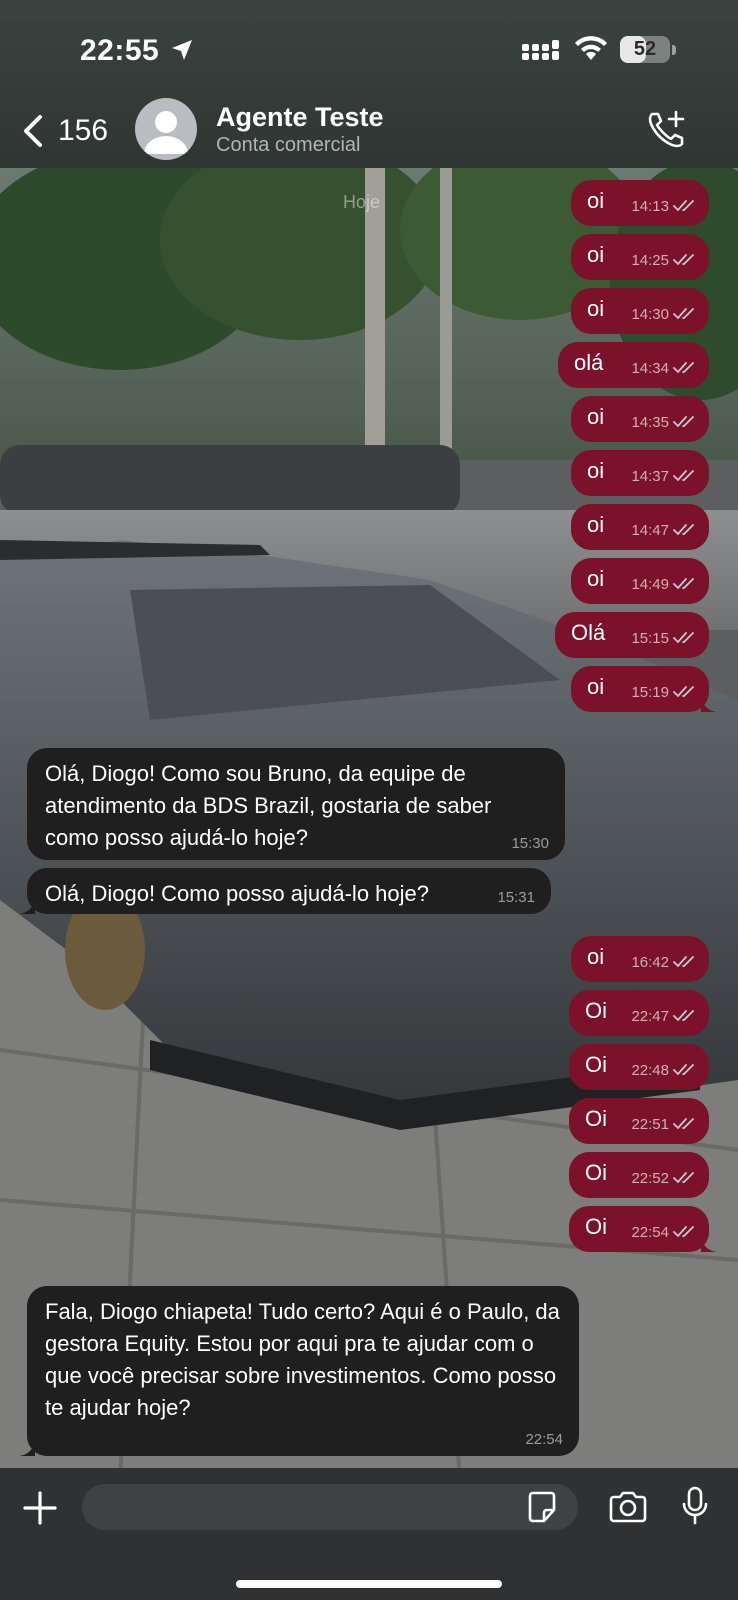  Describe the element at coordinates (650, 962) in the screenshot. I see `message-time: 16:42` at that location.